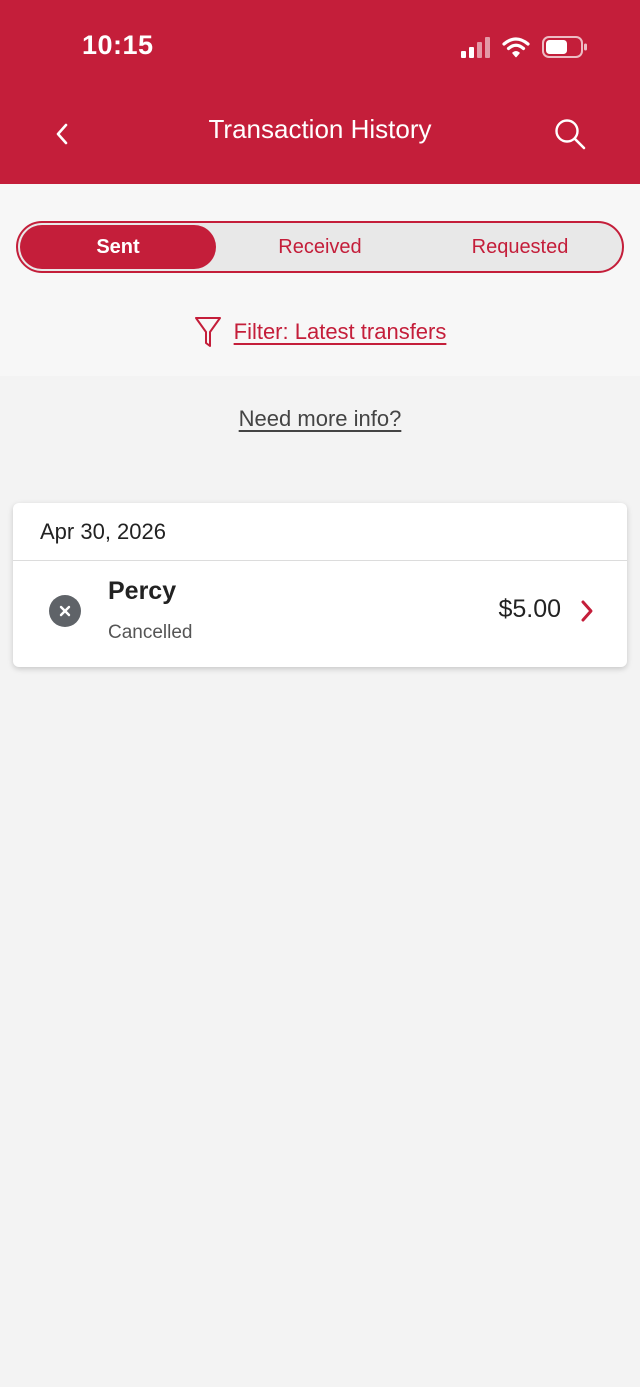 The height and width of the screenshot is (1387, 640). What do you see at coordinates (207, 332) in the screenshot?
I see `filter-icon` at bounding box center [207, 332].